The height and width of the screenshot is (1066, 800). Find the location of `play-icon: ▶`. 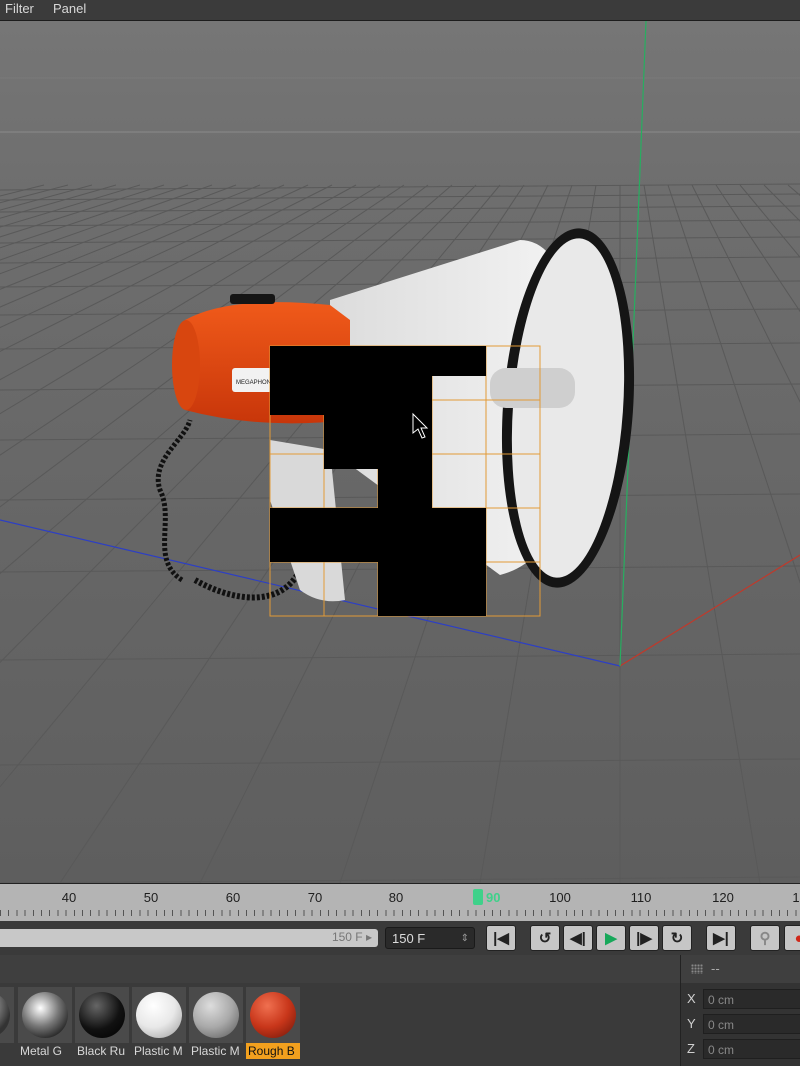

play-icon: ▶ is located at coordinates (611, 938).